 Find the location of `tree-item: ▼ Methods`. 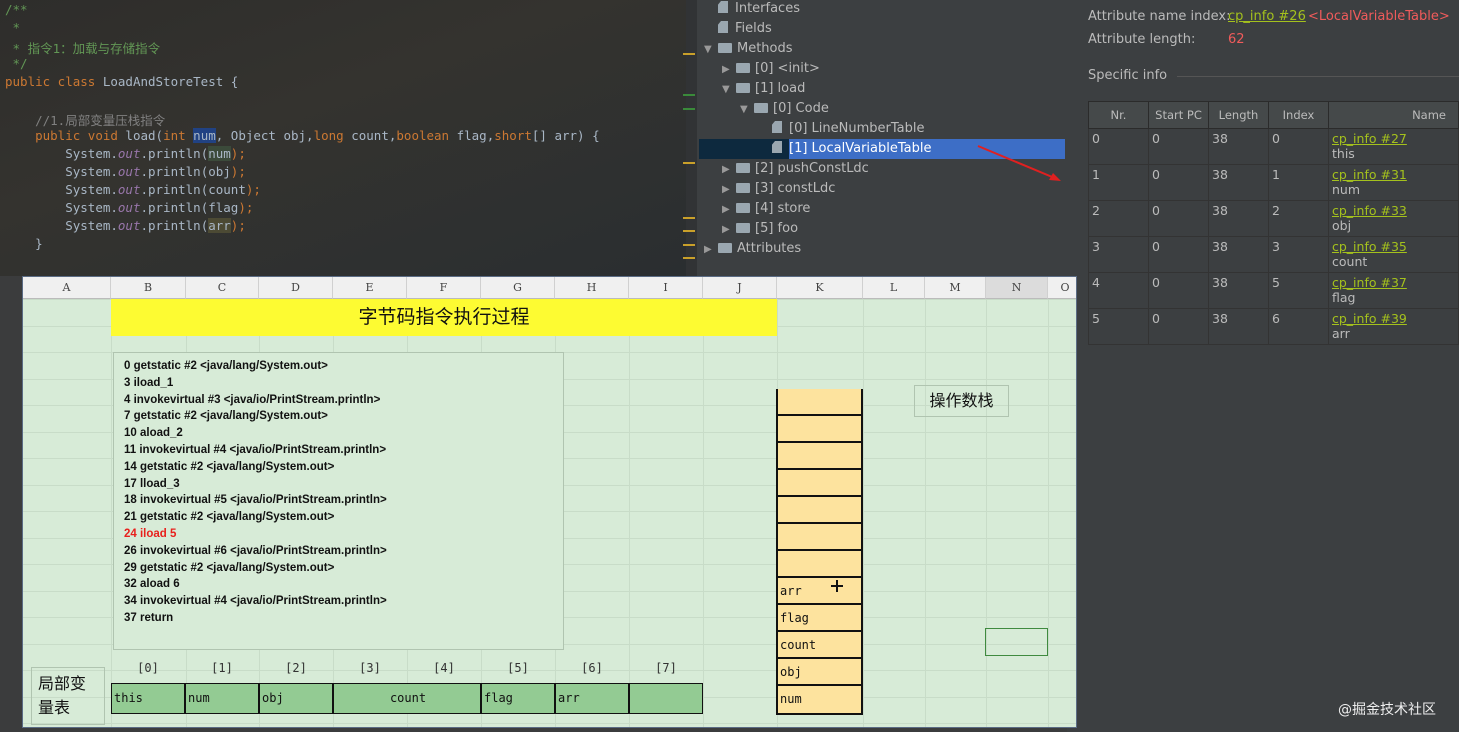

tree-item: ▼ Methods is located at coordinates (748, 49).